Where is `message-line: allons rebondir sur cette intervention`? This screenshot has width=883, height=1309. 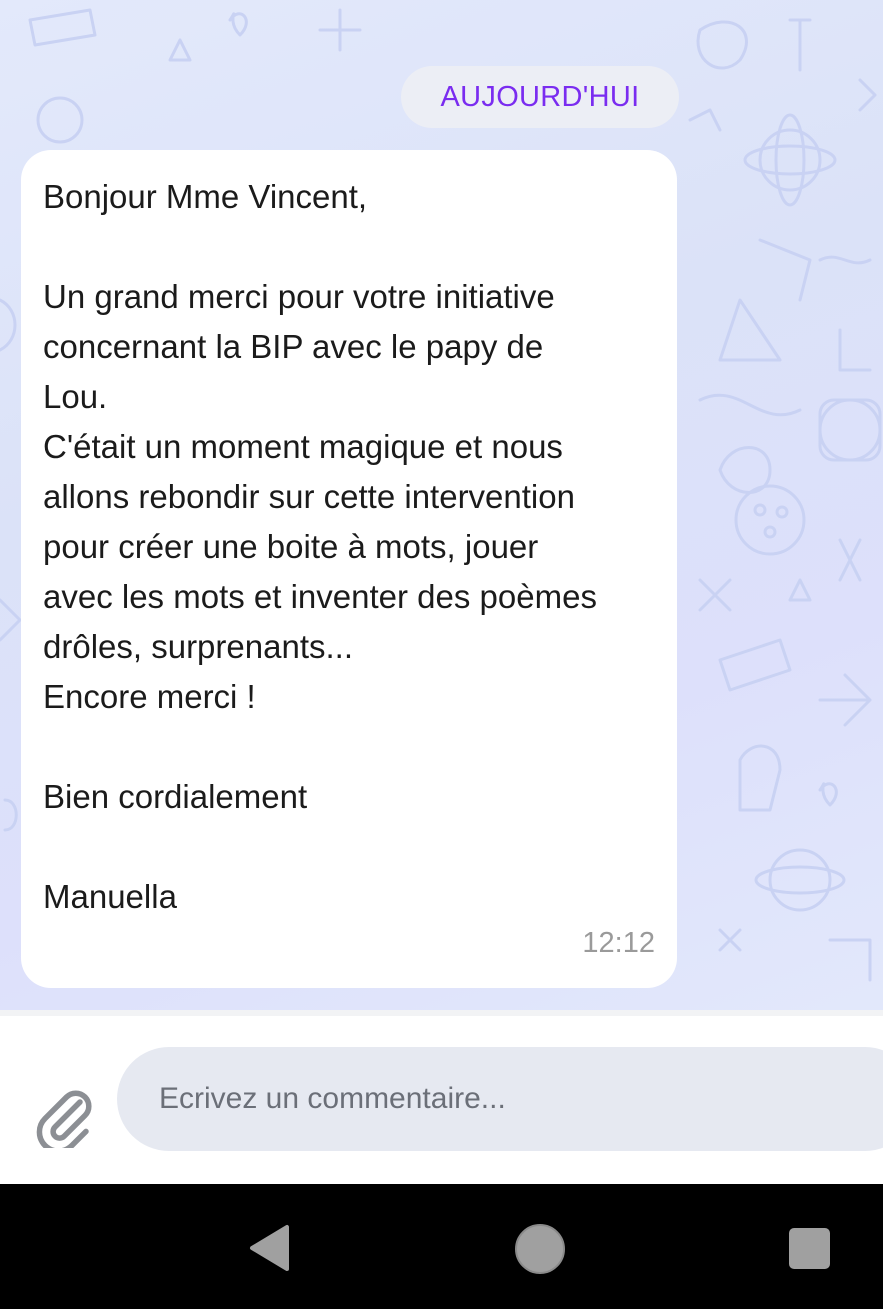 message-line: allons rebondir sur cette intervention is located at coordinates (309, 496).